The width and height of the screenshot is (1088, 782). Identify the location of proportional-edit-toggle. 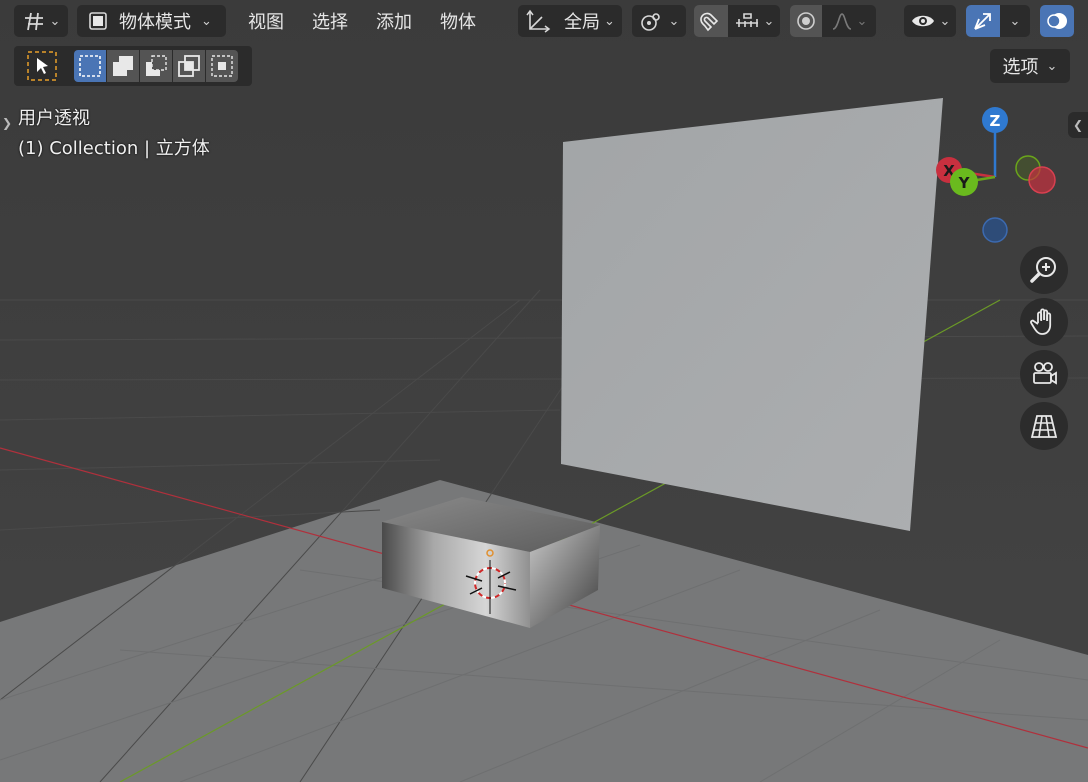
(806, 21).